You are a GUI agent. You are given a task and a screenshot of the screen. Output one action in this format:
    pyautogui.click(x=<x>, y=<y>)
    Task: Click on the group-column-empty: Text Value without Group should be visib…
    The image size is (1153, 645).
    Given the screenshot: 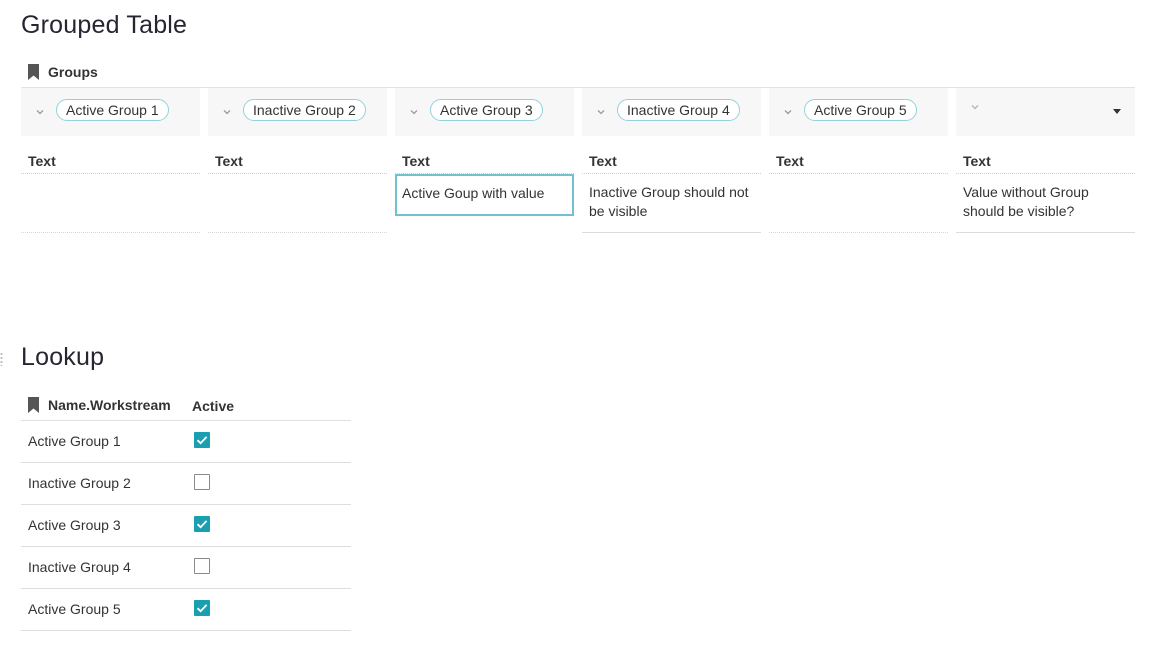 What is the action you would take?
    pyautogui.click(x=1045, y=160)
    